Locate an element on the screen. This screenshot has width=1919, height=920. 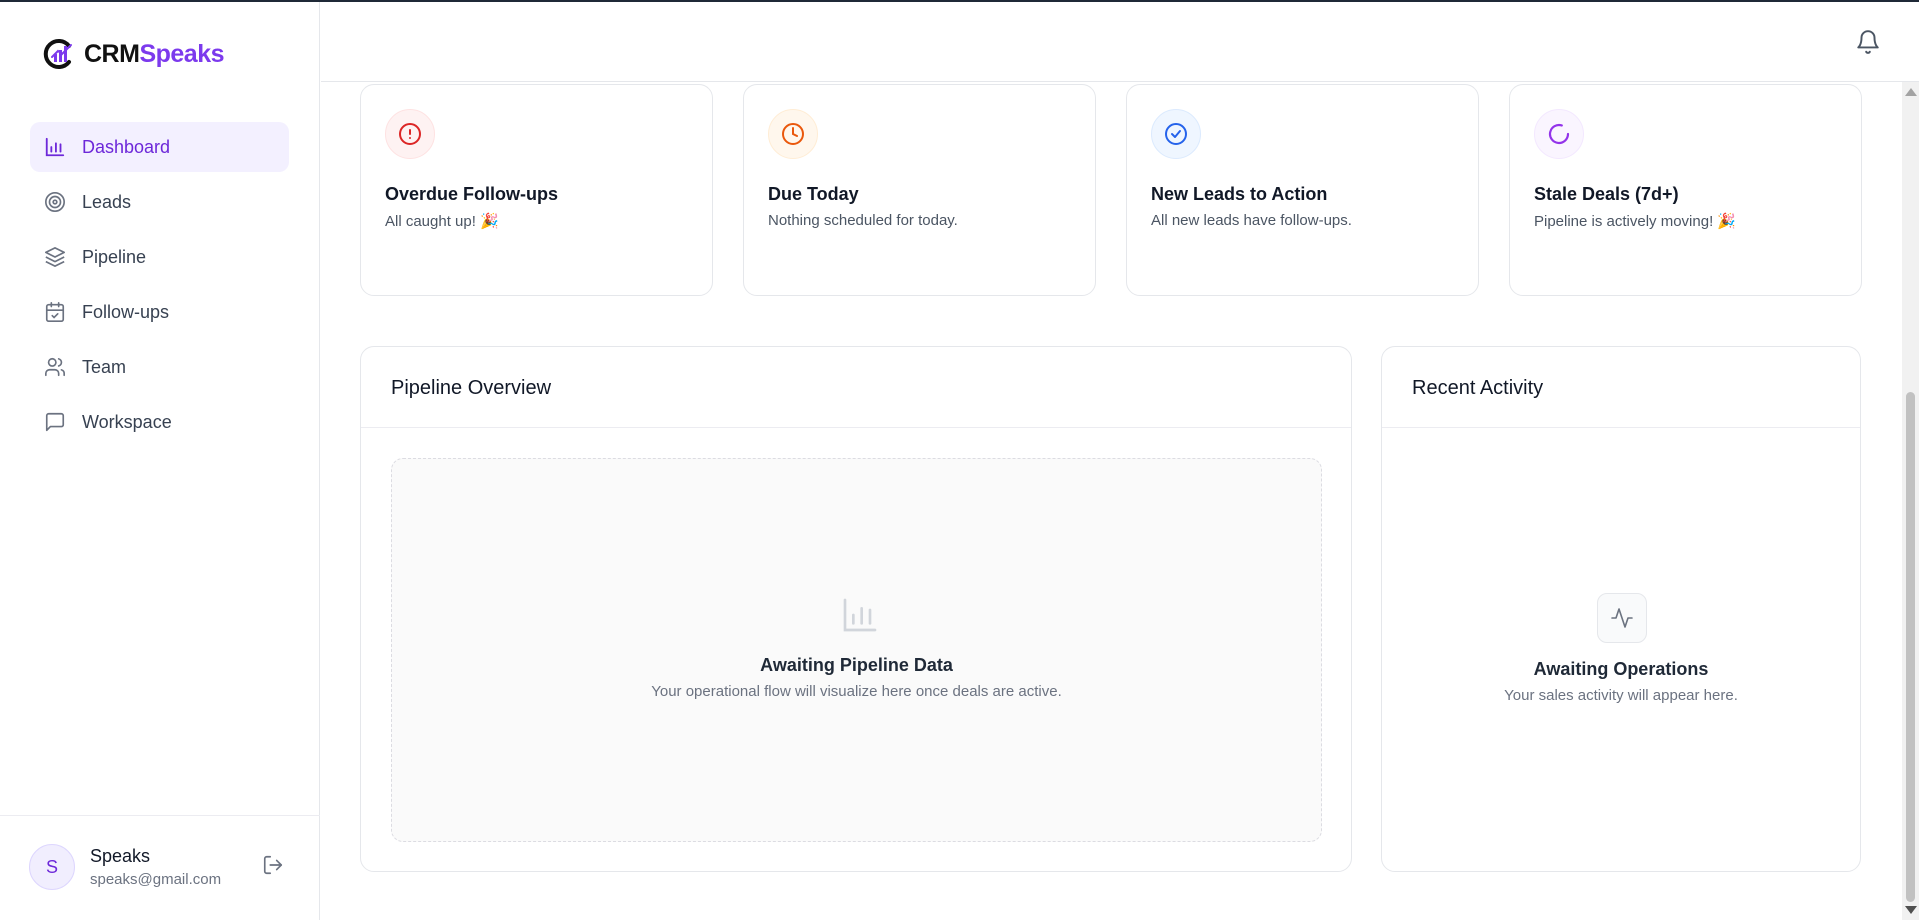
scroll-up-arrow is located at coordinates (1911, 92).